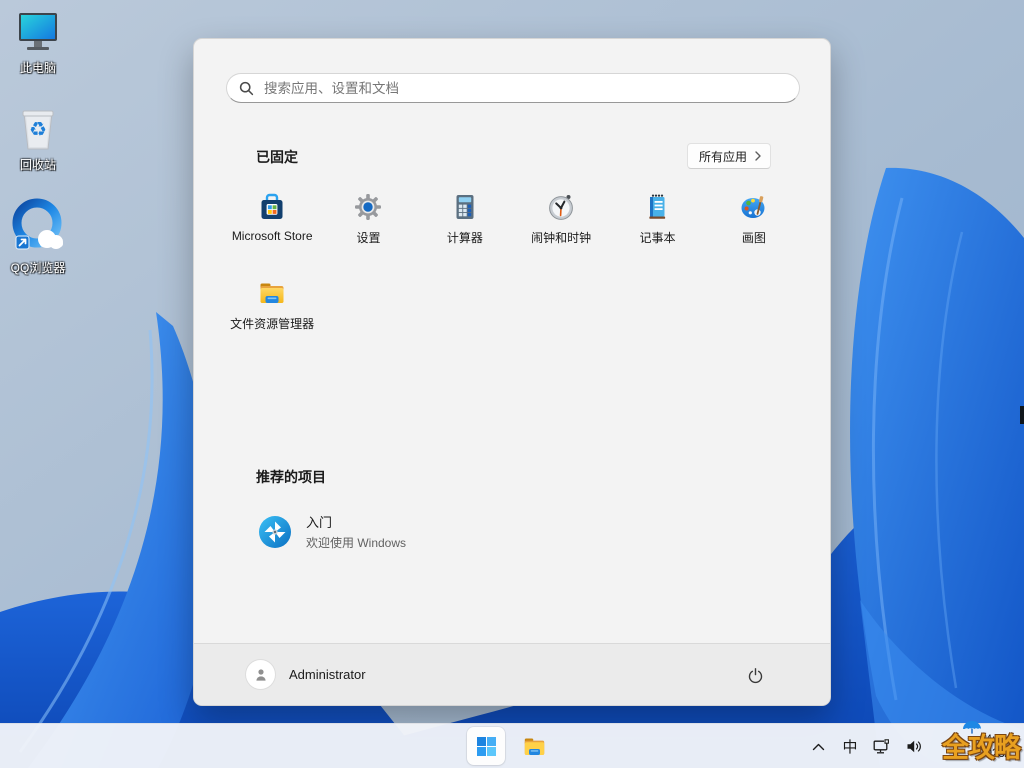  Describe the element at coordinates (561, 207) in the screenshot. I see `alarm-clock-icon` at that location.